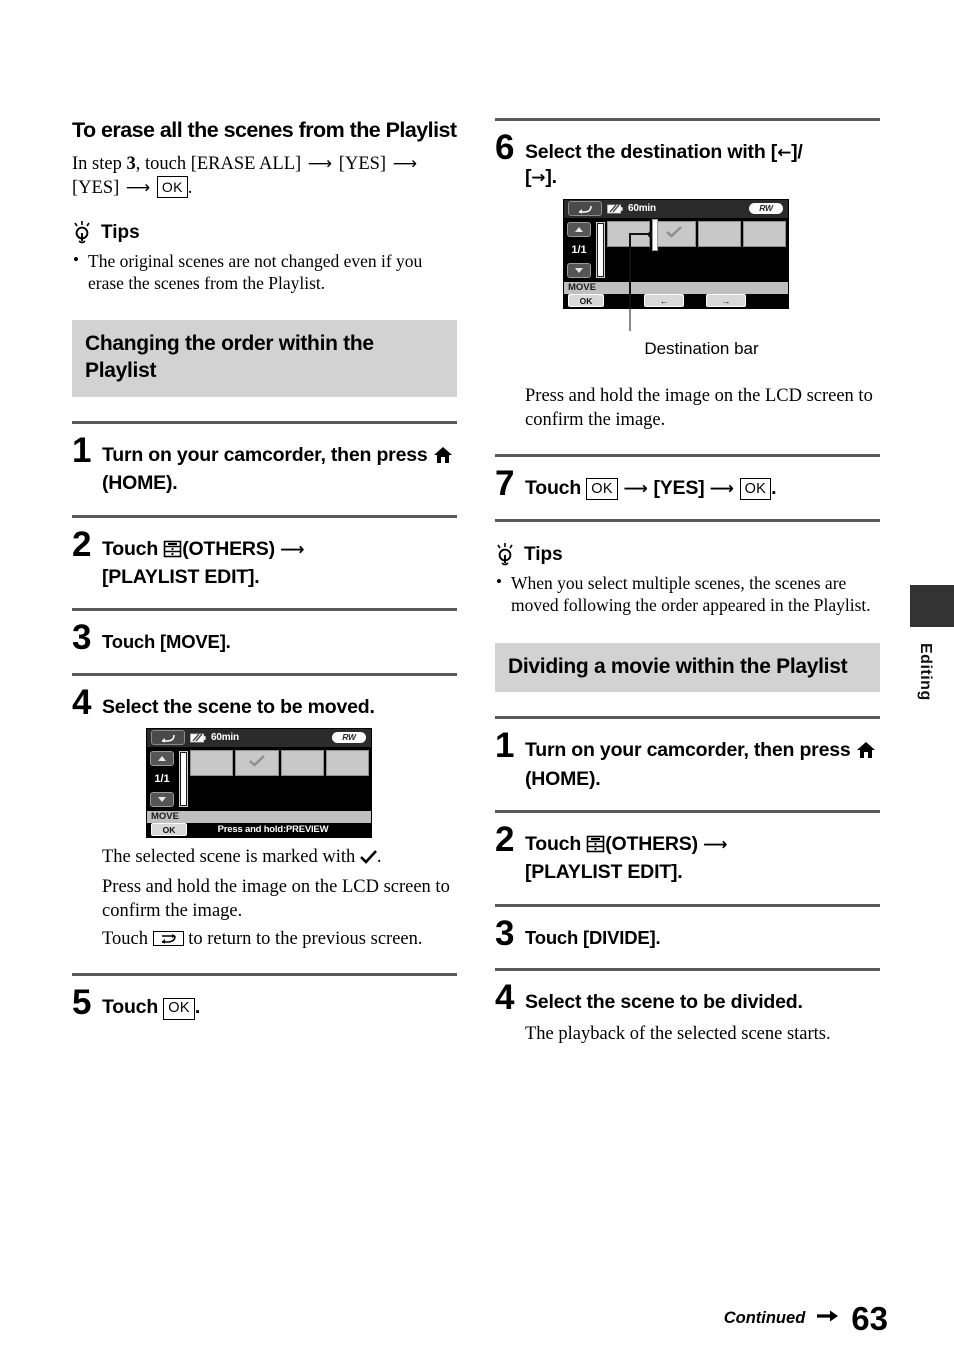 The width and height of the screenshot is (954, 1357). Describe the element at coordinates (203, 560) in the screenshot. I see `step-text: Touch (OTHERS) ⟶ [PLAYLIST EDIT].` at that location.